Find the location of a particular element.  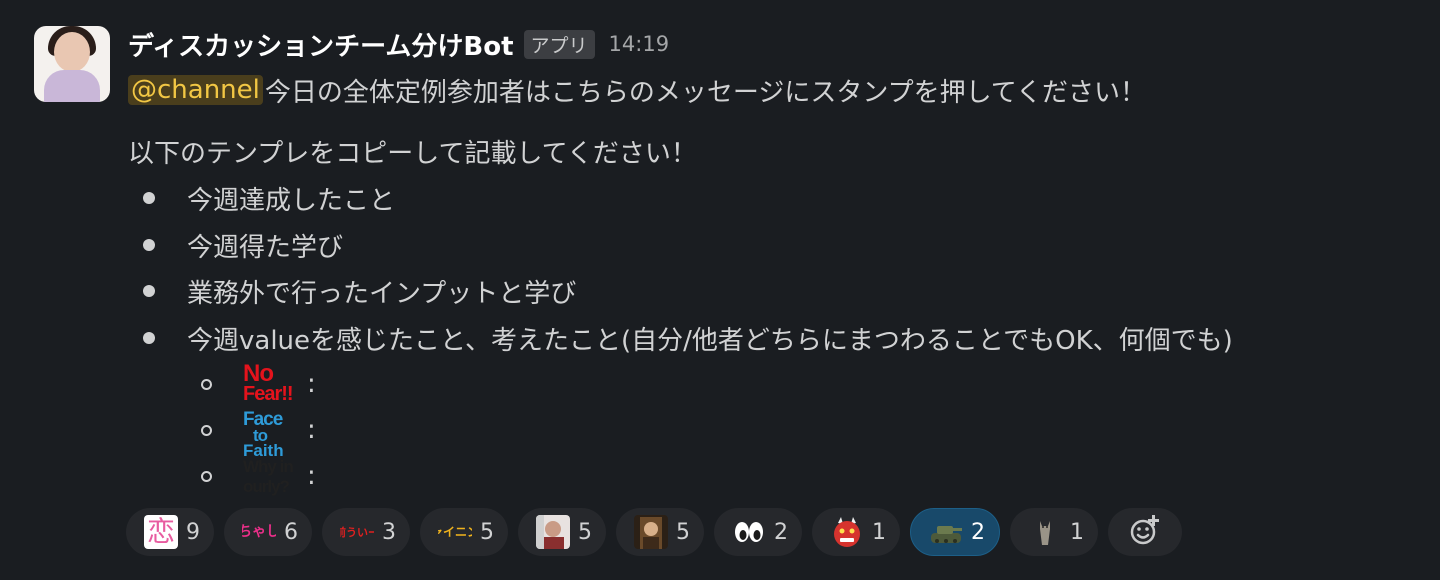

stamp-text: ourly? is located at coordinates (266, 486).